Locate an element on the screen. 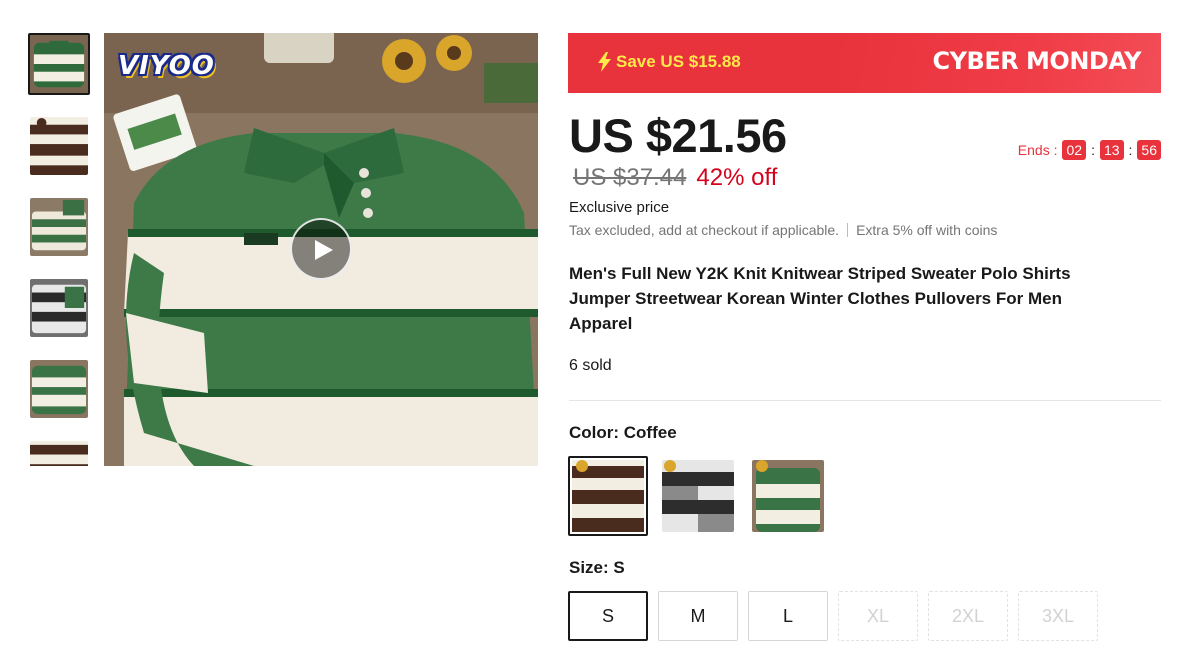 This screenshot has height=672, width=1178. countdown-label: Ends : is located at coordinates (1037, 150).